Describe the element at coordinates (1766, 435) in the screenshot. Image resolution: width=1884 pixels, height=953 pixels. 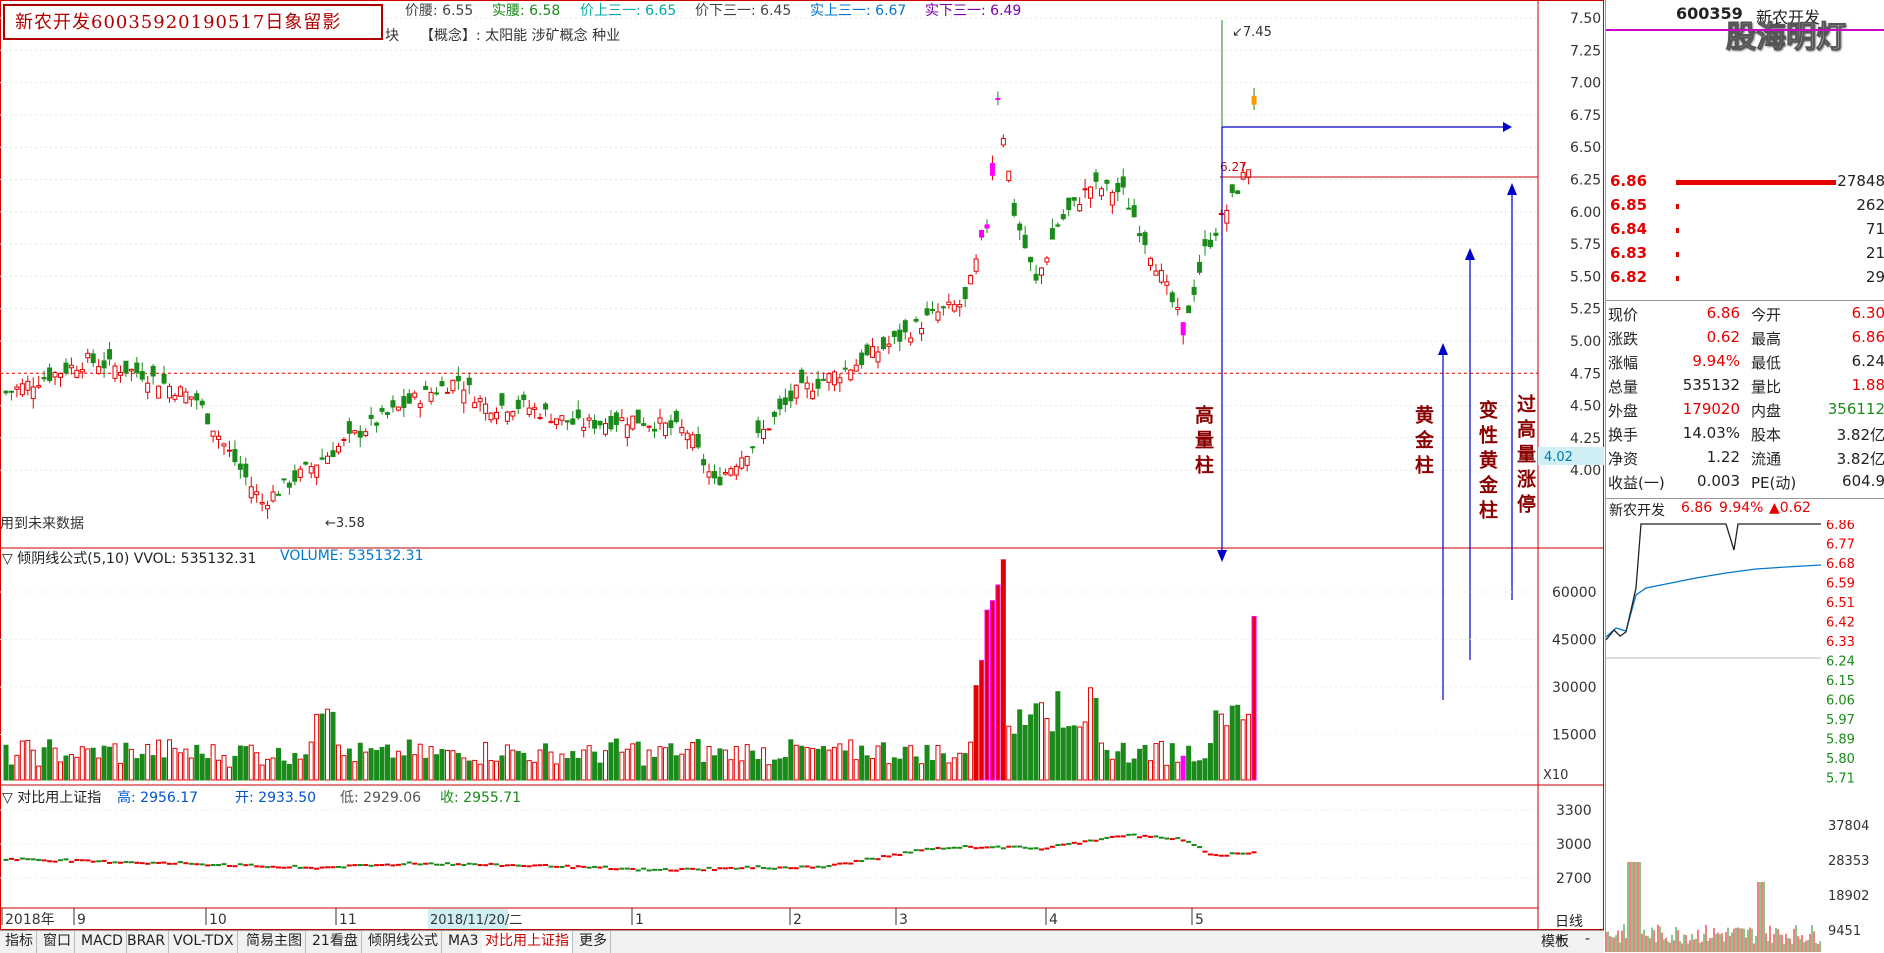
I see `quote-label: 股本` at that location.